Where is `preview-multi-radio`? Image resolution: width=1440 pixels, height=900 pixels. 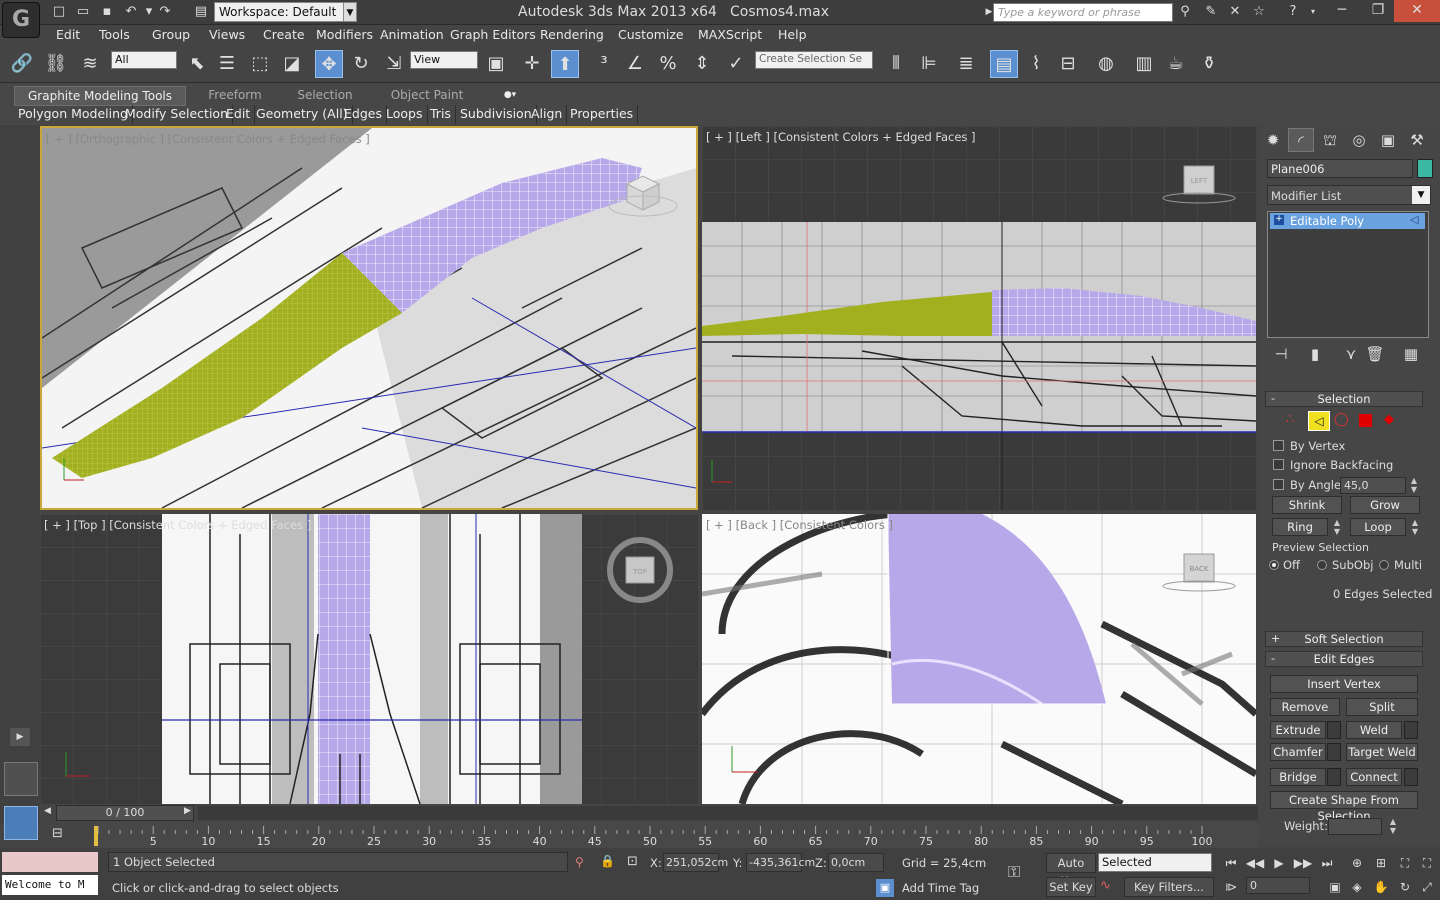
preview-multi-radio is located at coordinates (1384, 565).